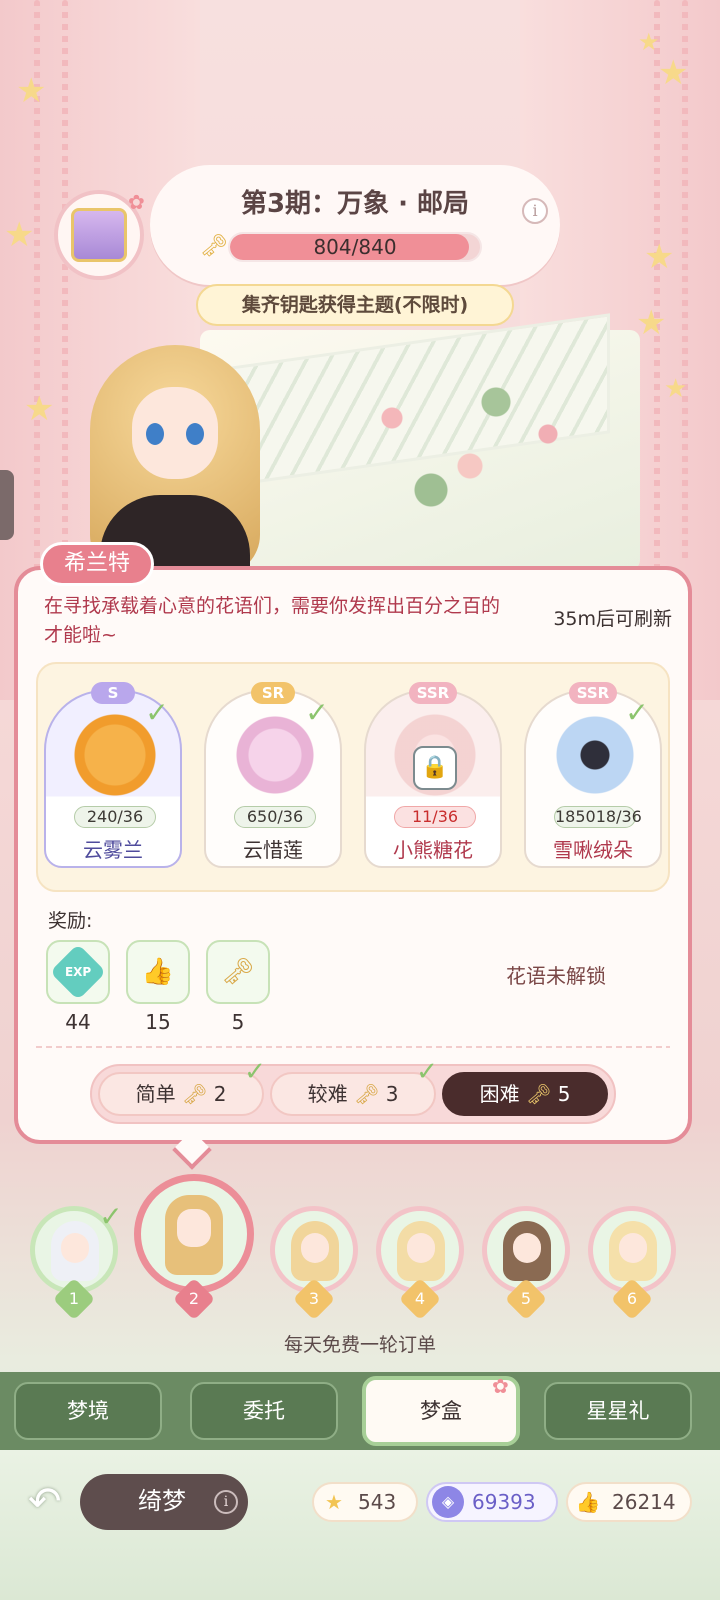 The height and width of the screenshot is (1600, 720). Describe the element at coordinates (612, 619) in the screenshot. I see `refresh-timer: 35m后可刷新` at that location.